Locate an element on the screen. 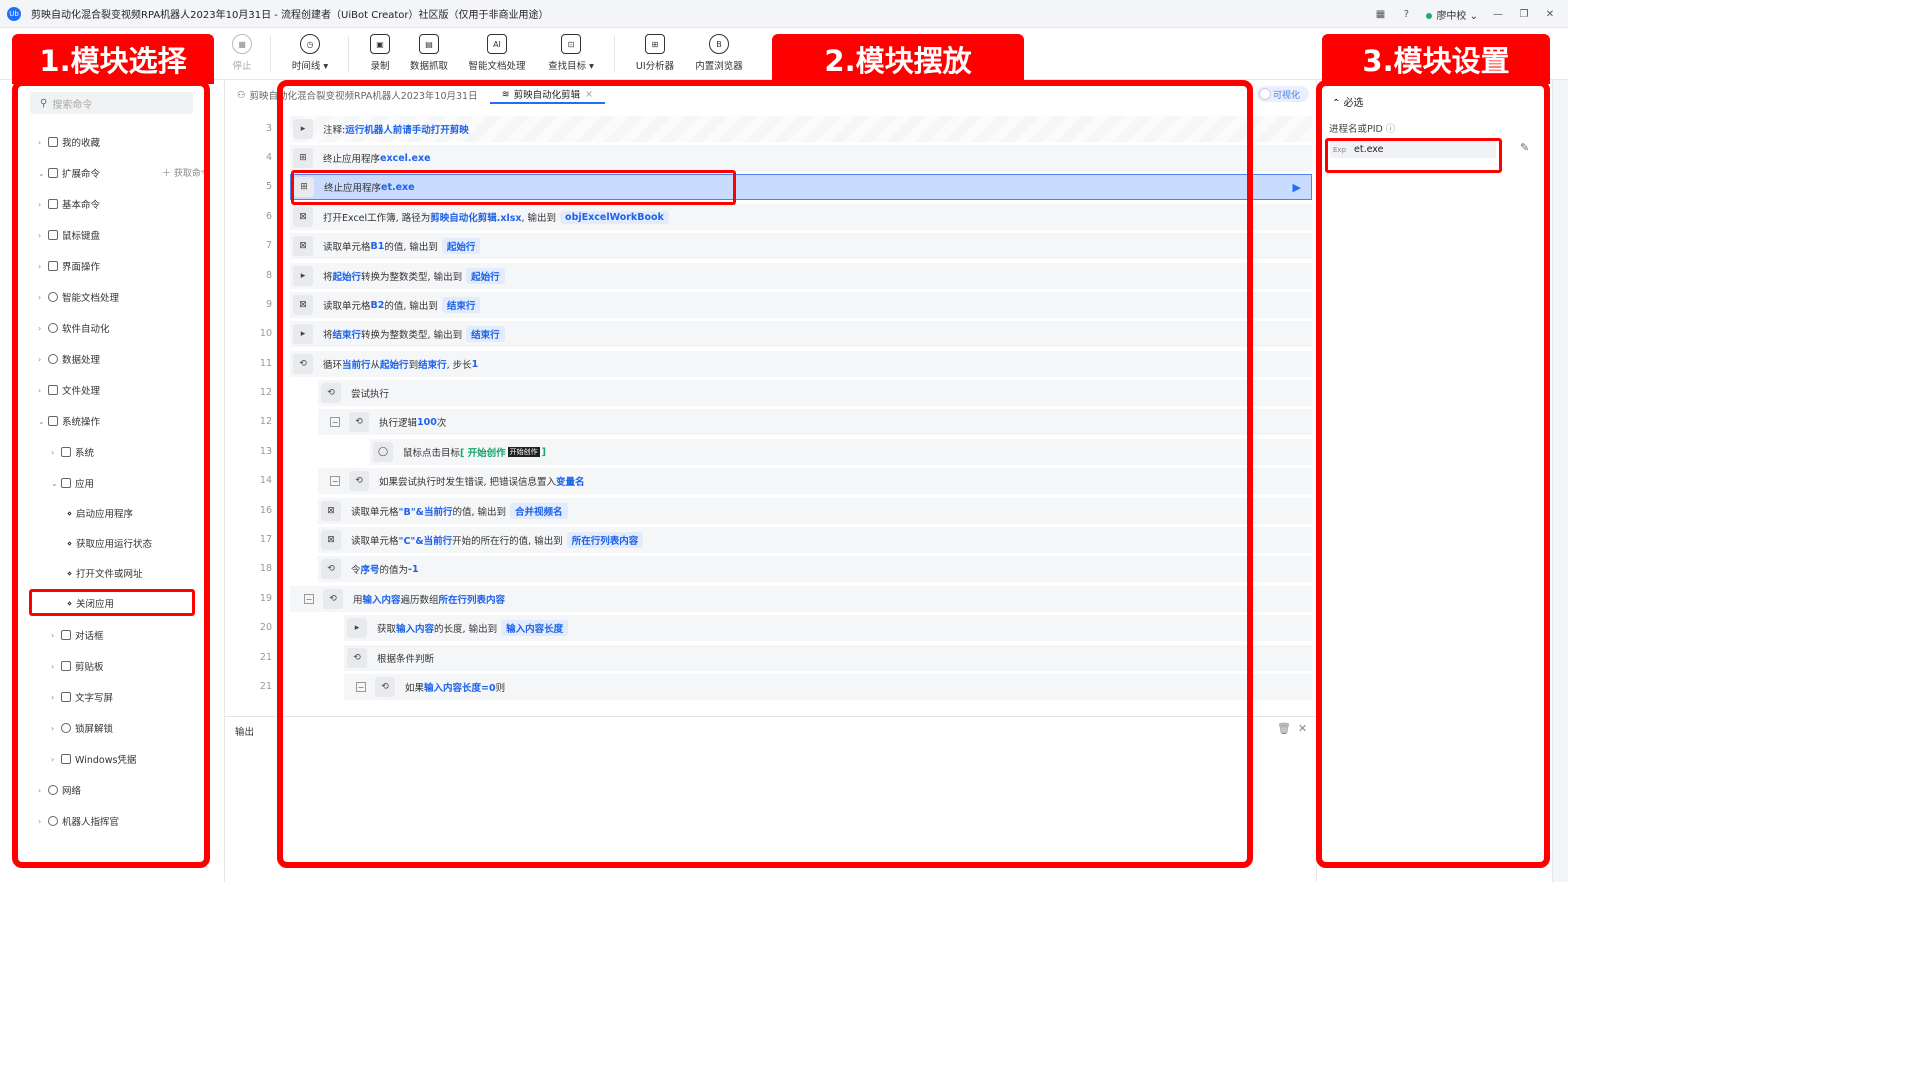 This screenshot has height=1080, width=1920. flow-row-comment: ▸ 注释: 运行机器人前请手动打开剪映 is located at coordinates (801, 129).